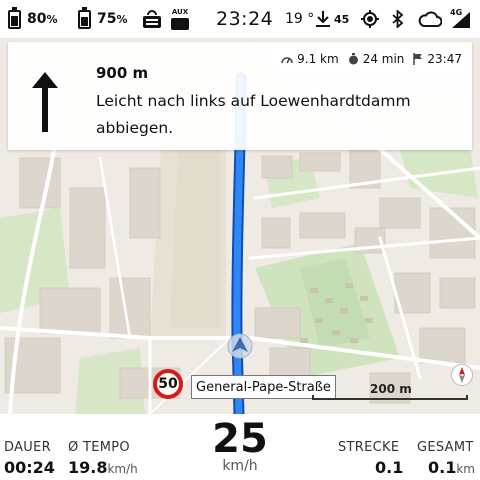  I want to click on battery-1-value: 80, so click(37, 19).